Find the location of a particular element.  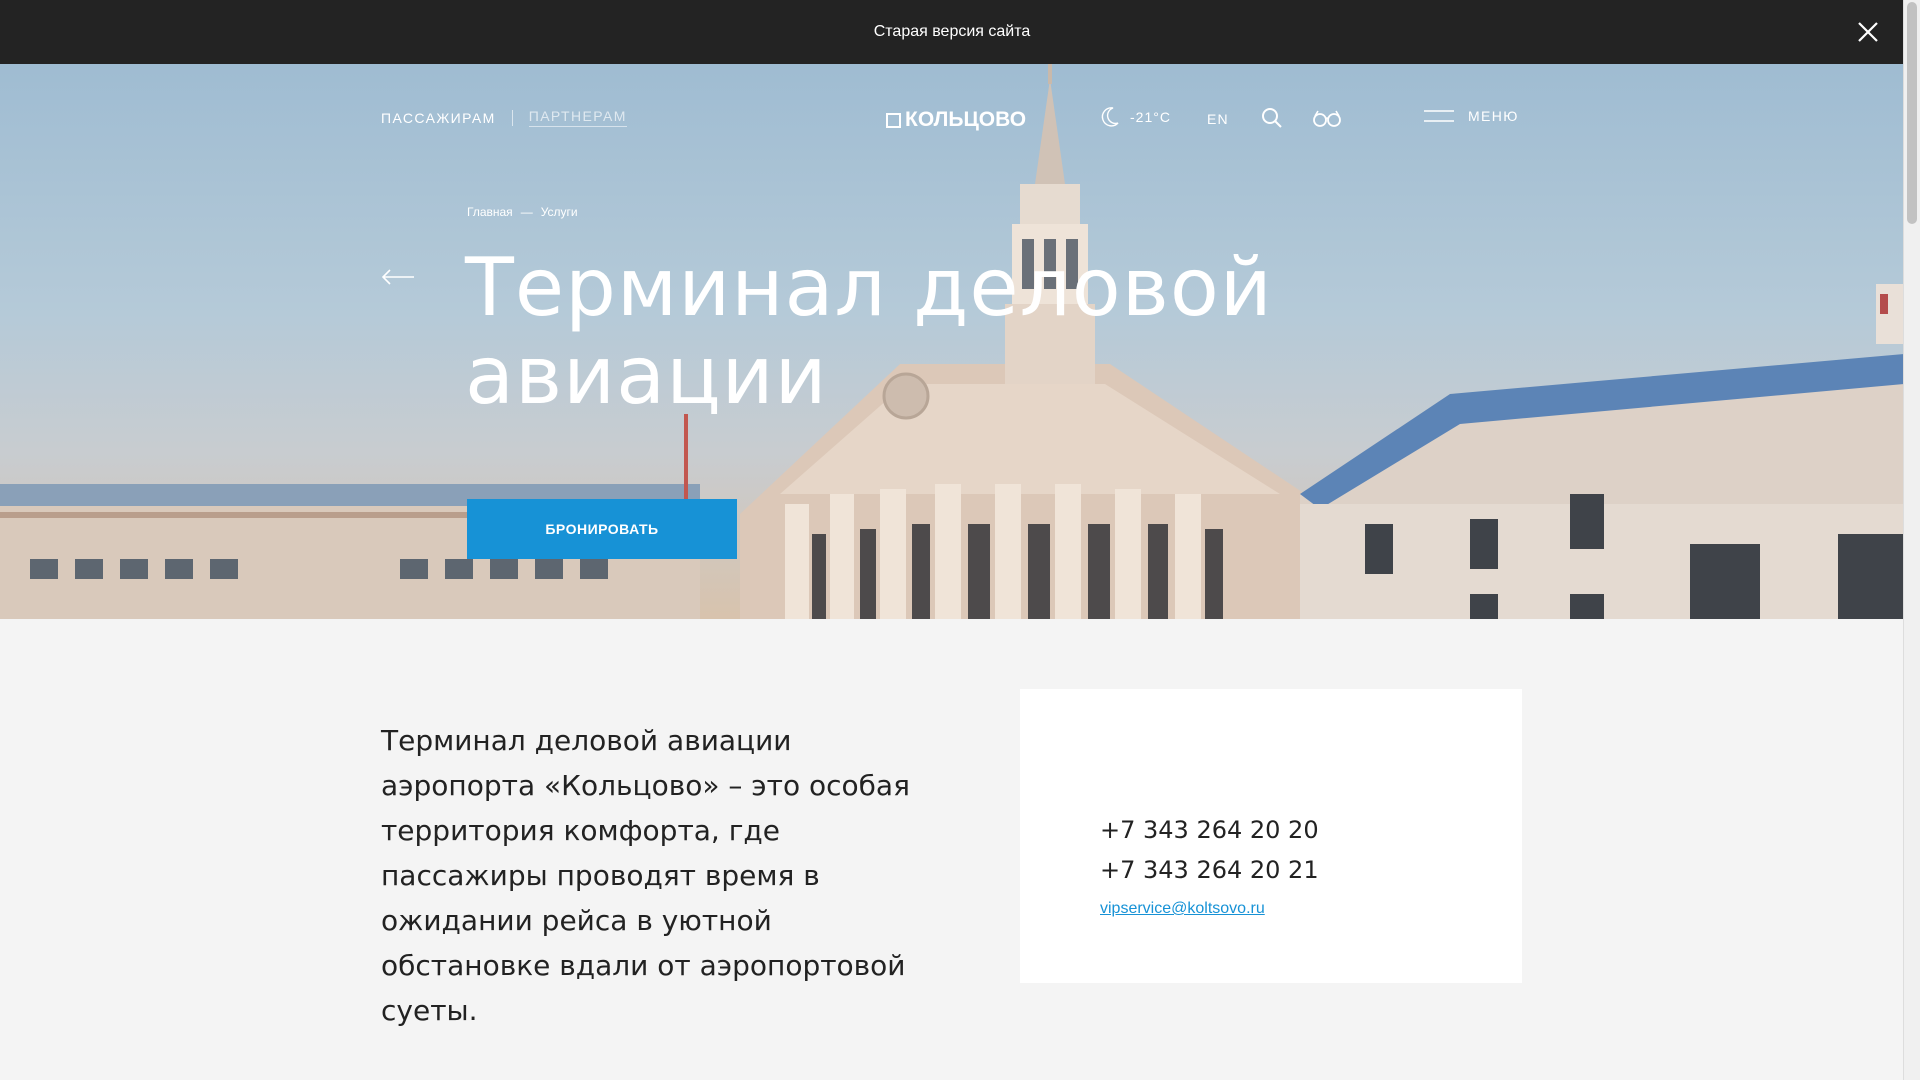

breadcrumb: Главная — Услуги is located at coordinates (522, 212).